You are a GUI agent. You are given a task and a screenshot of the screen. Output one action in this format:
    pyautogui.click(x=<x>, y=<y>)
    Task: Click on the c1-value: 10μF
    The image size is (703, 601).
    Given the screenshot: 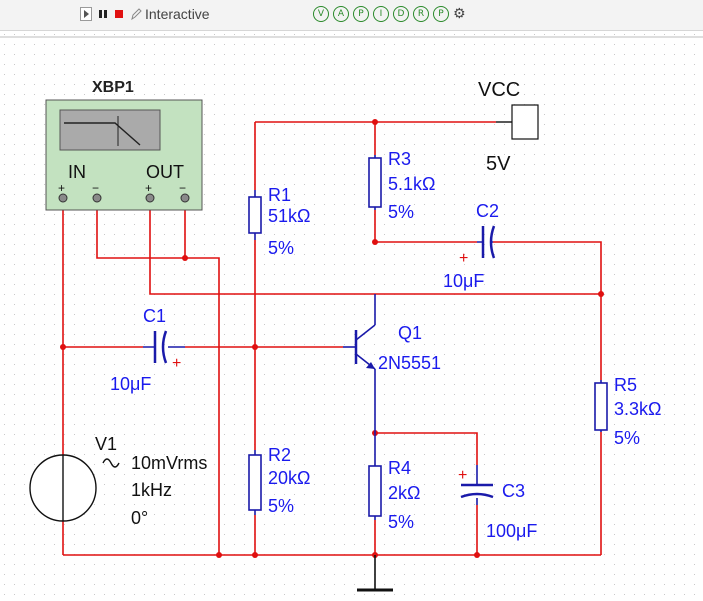 What is the action you would take?
    pyautogui.click(x=130, y=384)
    